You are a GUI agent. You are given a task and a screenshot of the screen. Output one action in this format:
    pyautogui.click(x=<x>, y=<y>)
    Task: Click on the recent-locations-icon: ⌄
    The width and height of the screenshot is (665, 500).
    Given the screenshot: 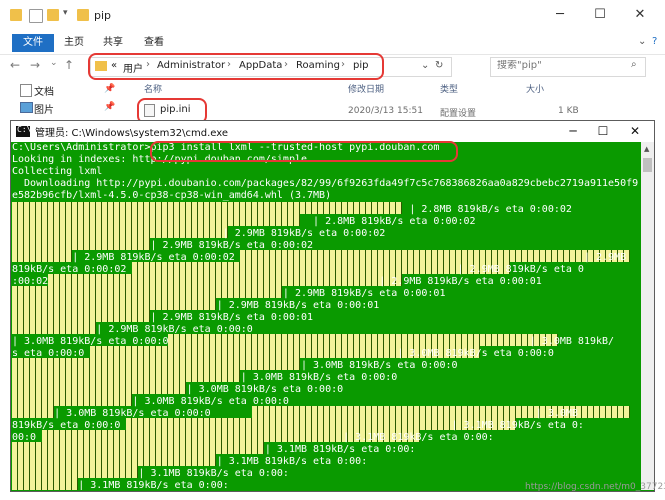 What is the action you would take?
    pyautogui.click(x=54, y=63)
    